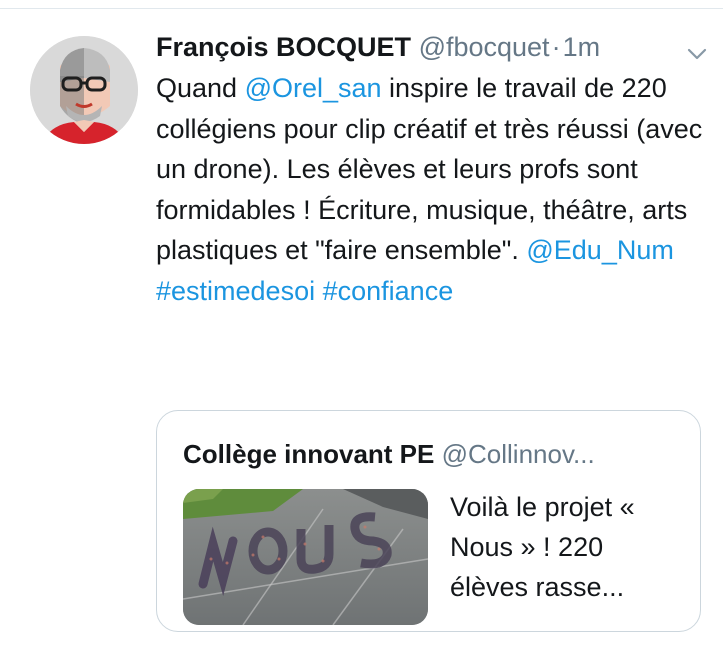 This screenshot has width=723, height=647. What do you see at coordinates (388, 291) in the screenshot?
I see `hashtag-confiance: #confiance` at bounding box center [388, 291].